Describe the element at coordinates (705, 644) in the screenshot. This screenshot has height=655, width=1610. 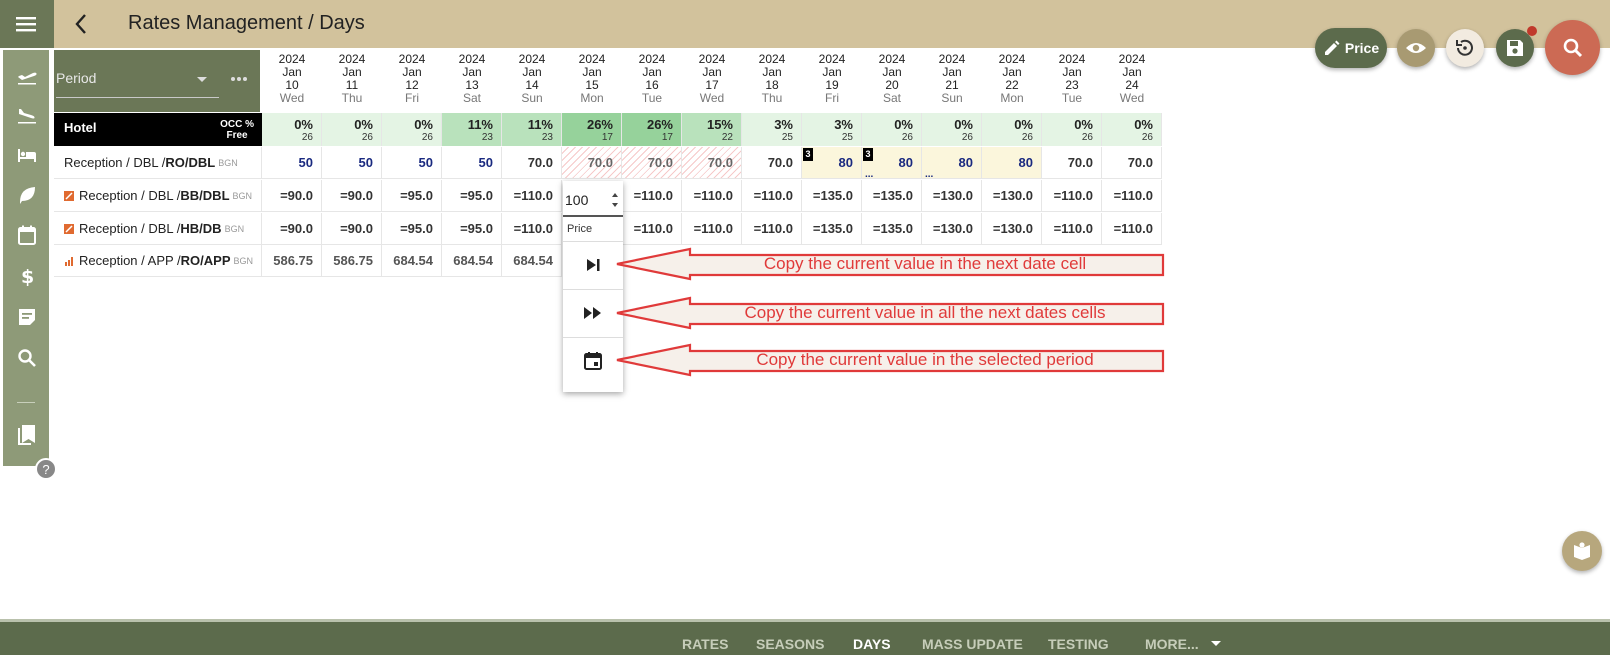
I see `tab-rates: RATES` at that location.